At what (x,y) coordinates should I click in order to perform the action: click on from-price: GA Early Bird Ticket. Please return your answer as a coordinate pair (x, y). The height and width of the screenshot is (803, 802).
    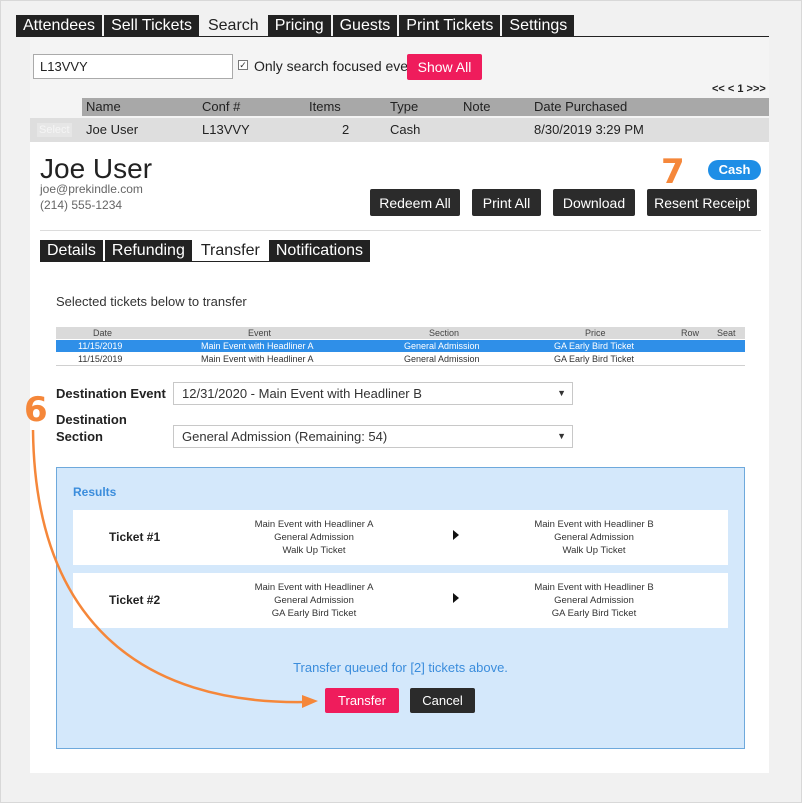
    Looking at the image, I should click on (314, 613).